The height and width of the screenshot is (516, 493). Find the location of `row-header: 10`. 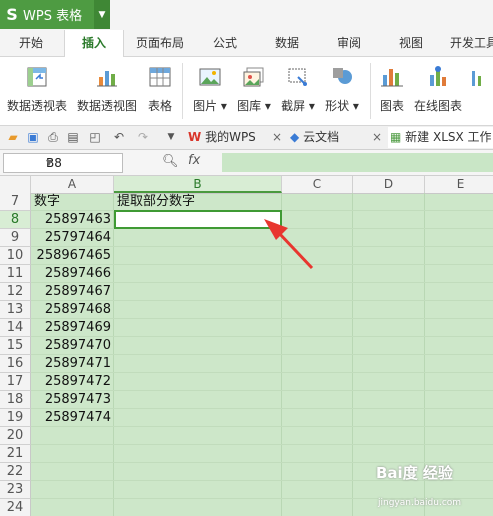

row-header: 10 is located at coordinates (15, 256).